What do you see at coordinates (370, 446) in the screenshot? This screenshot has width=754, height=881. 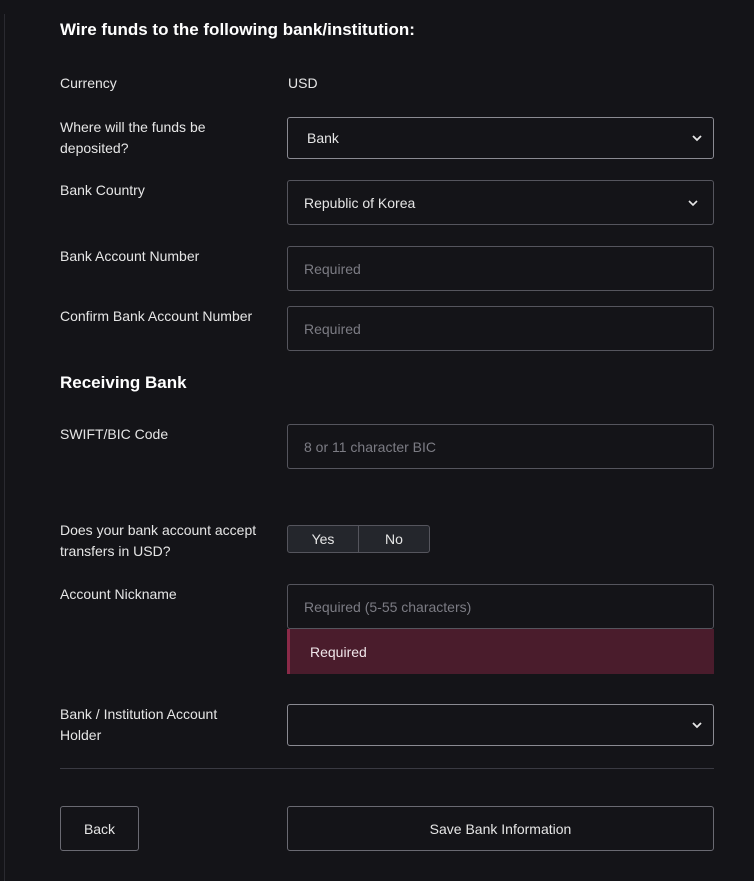 I see `swift-placeholder: 8 or 11 character BIC` at bounding box center [370, 446].